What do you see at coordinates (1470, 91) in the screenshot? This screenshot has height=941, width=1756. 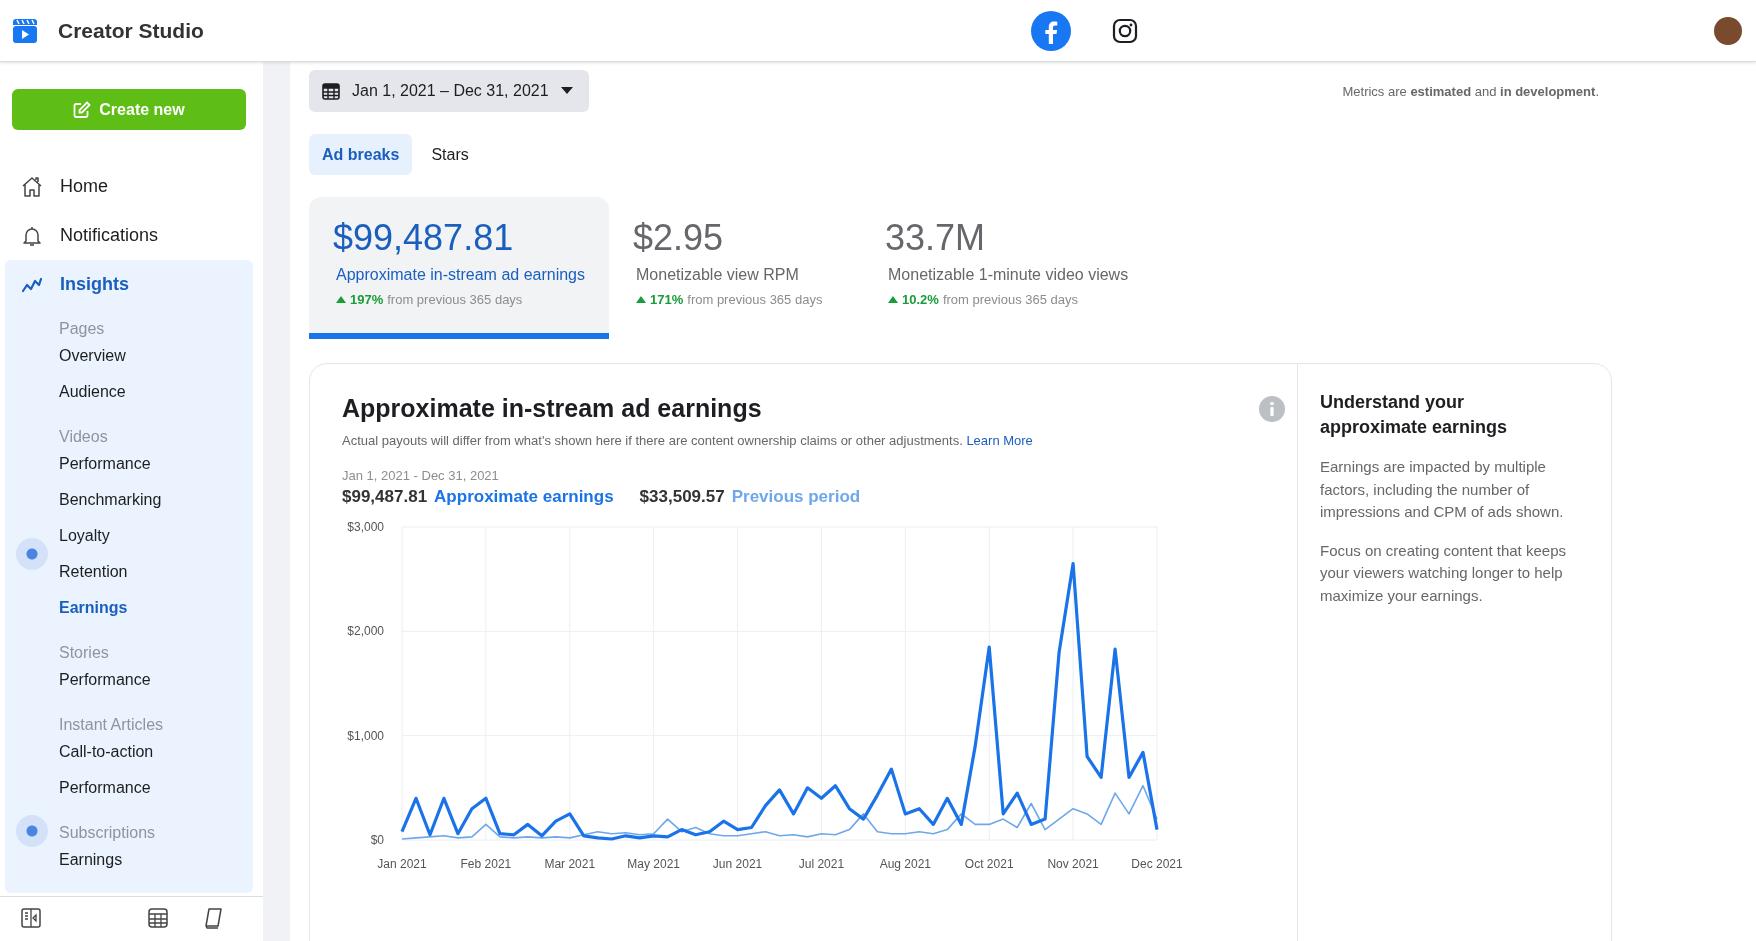 I see `metrics-note: Metrics are estimated and in development.` at bounding box center [1470, 91].